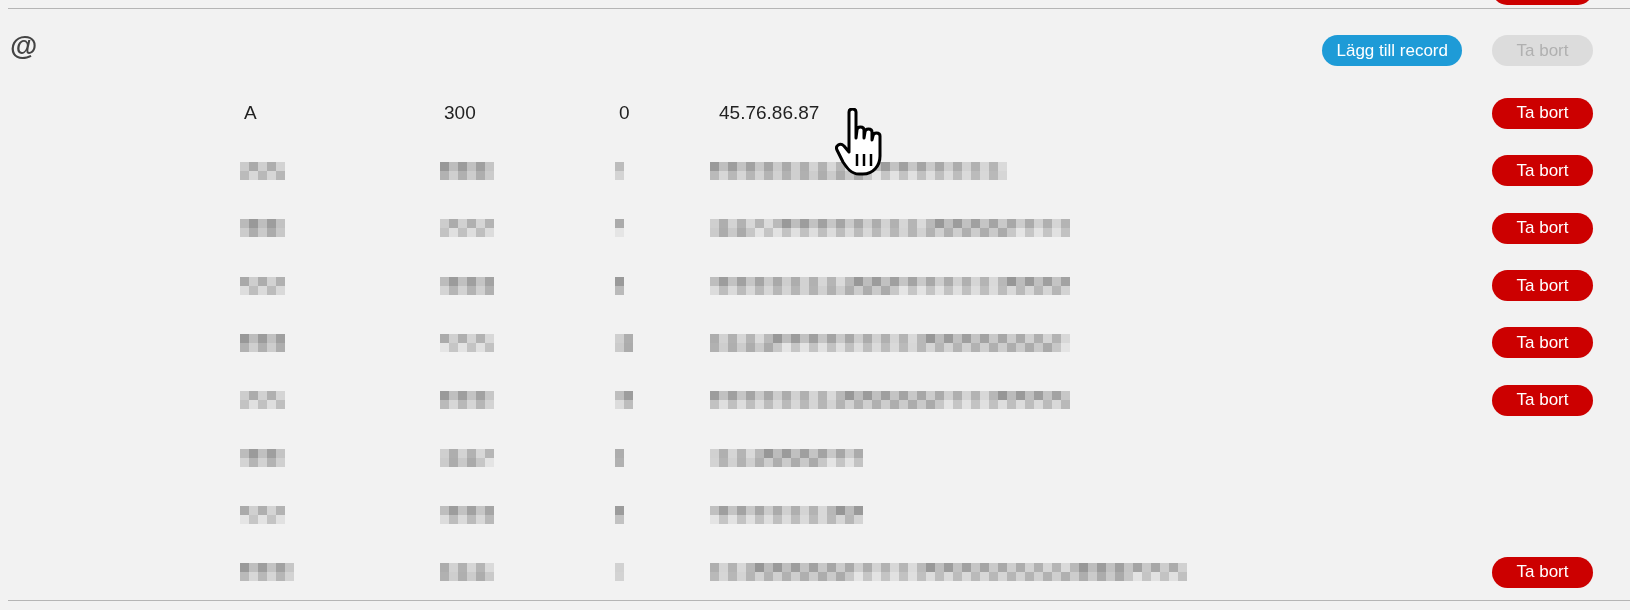 This screenshot has width=1630, height=610. Describe the element at coordinates (1392, 50) in the screenshot. I see `add-record-button: Lägg till record` at that location.